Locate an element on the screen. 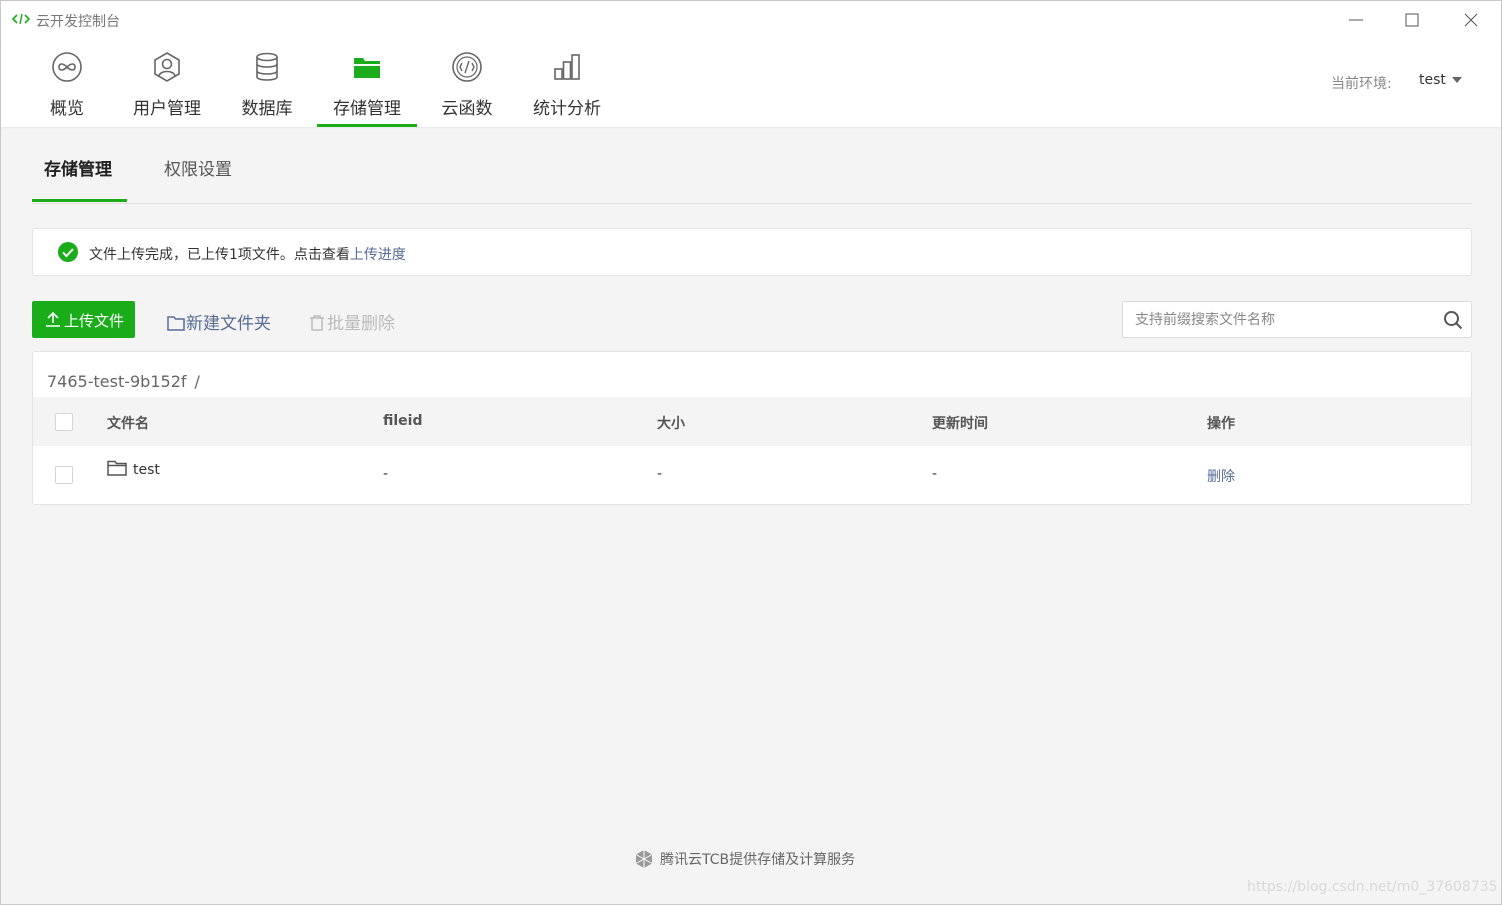 The width and height of the screenshot is (1502, 905). nav-item-label: 云函数 is located at coordinates (467, 109).